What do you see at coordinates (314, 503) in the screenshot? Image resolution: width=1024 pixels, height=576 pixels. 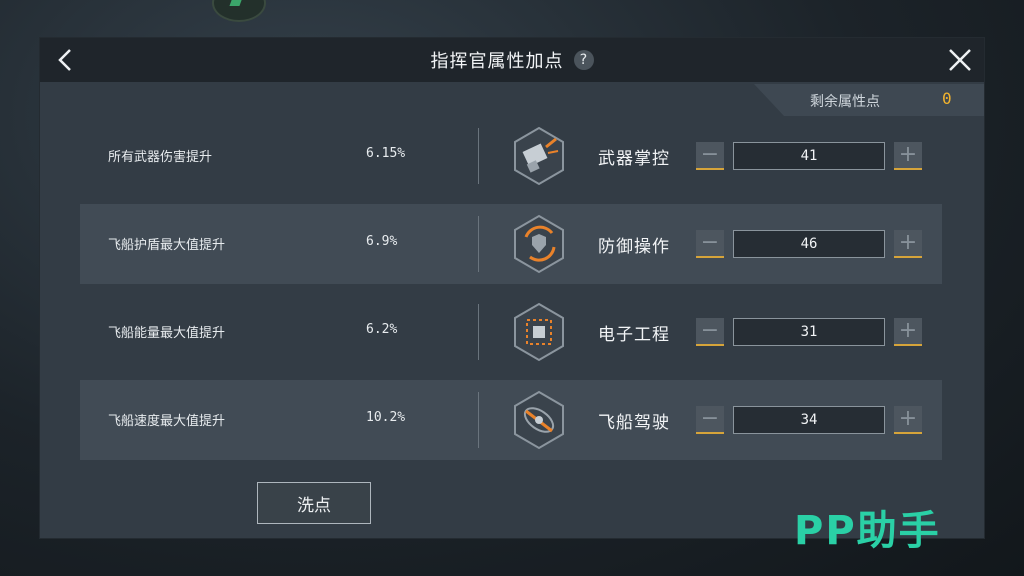 I see `reset-points-button: 洗点` at bounding box center [314, 503].